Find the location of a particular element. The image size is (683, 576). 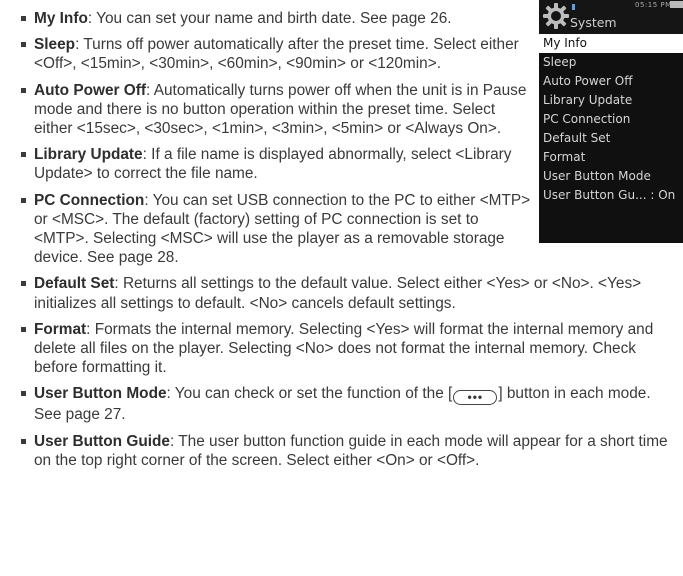

menu-item-my-info: My Info is located at coordinates (611, 43).